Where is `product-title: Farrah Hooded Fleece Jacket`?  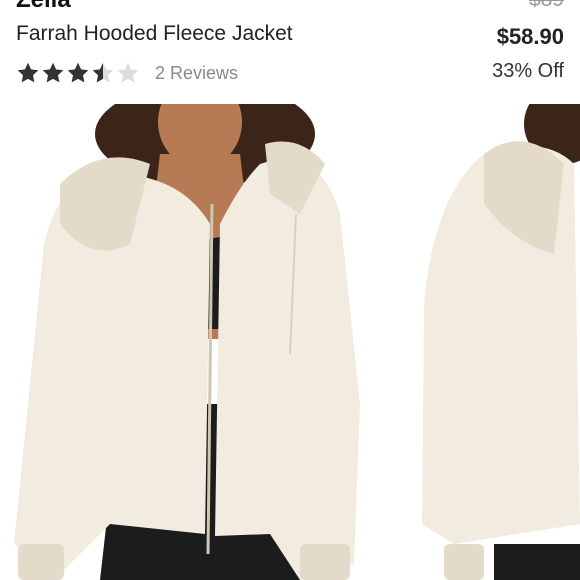
product-title: Farrah Hooded Fleece Jacket is located at coordinates (154, 33).